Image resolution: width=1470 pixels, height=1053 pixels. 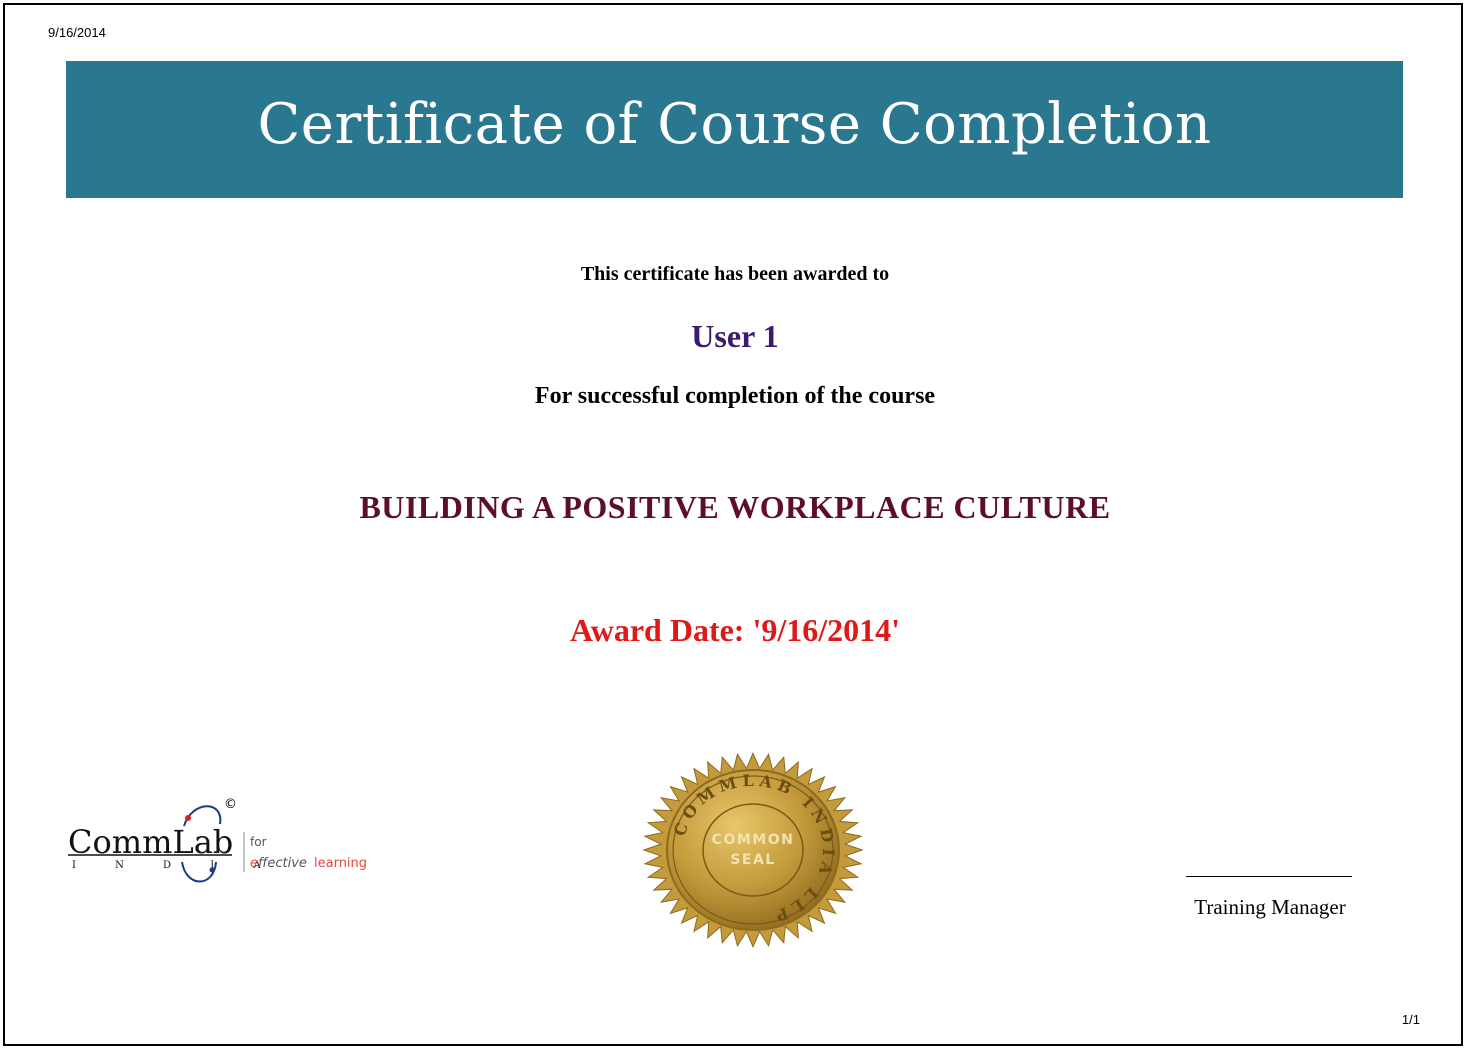 What do you see at coordinates (258, 842) in the screenshot?
I see `logo-tagline-for: for` at bounding box center [258, 842].